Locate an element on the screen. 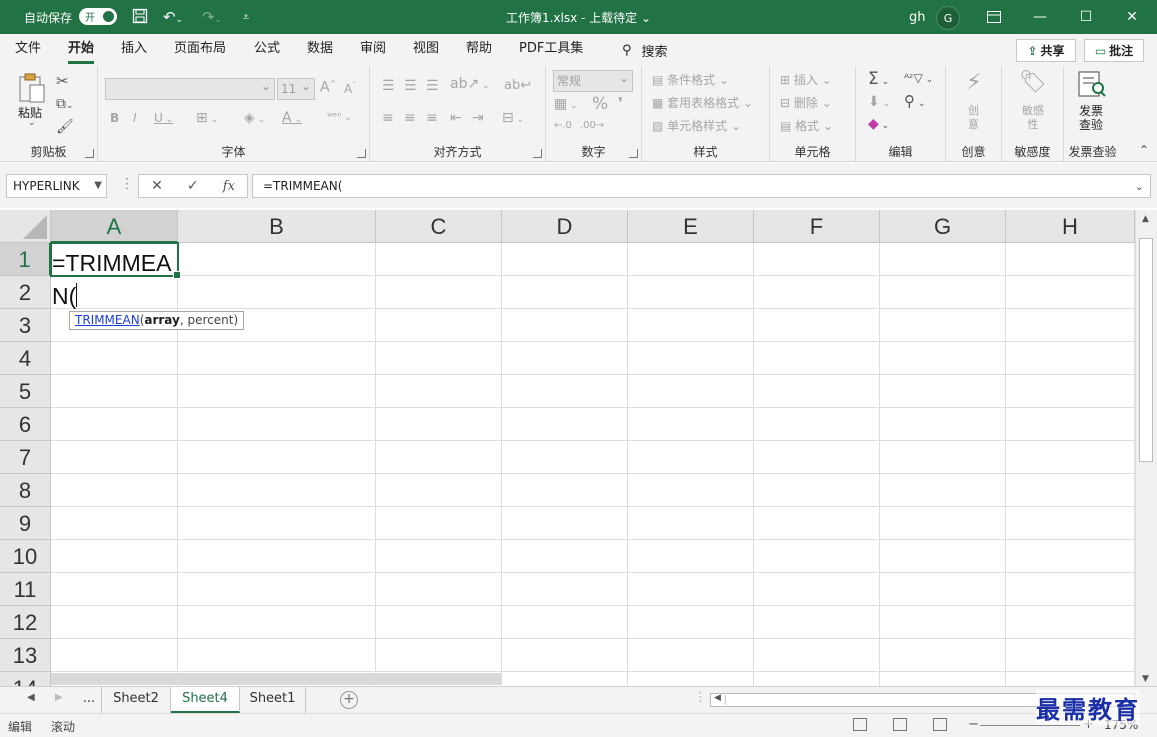 The image size is (1157, 737). sensitivity-button-label: 敏感性 is located at coordinates (1033, 118).